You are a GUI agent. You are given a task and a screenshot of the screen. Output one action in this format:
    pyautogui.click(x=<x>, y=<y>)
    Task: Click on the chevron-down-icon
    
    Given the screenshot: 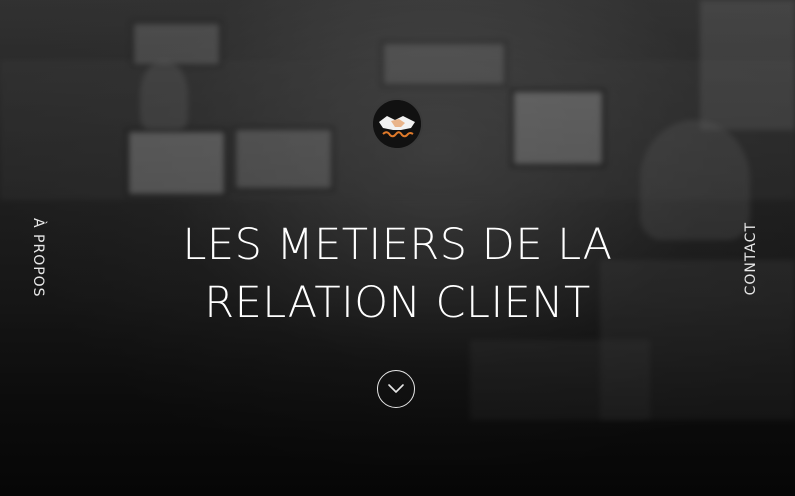 What is the action you would take?
    pyautogui.click(x=396, y=388)
    